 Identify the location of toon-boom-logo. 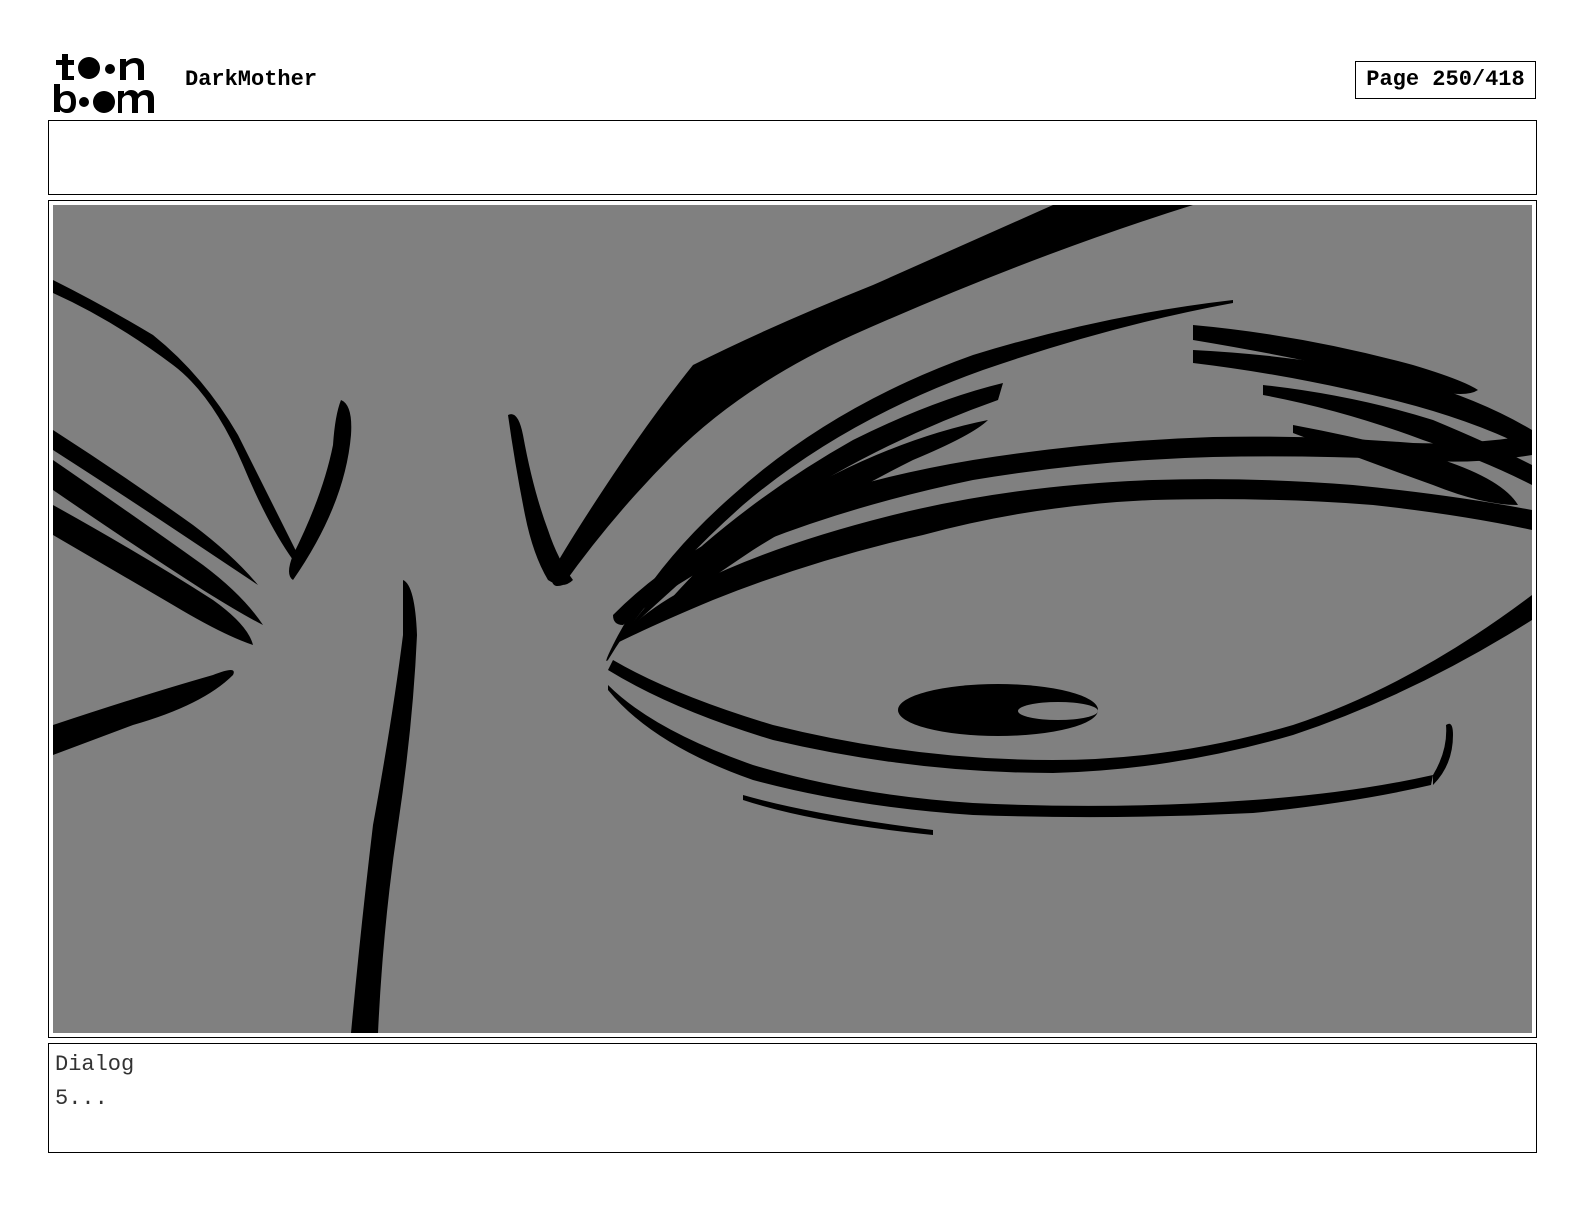
(108, 83).